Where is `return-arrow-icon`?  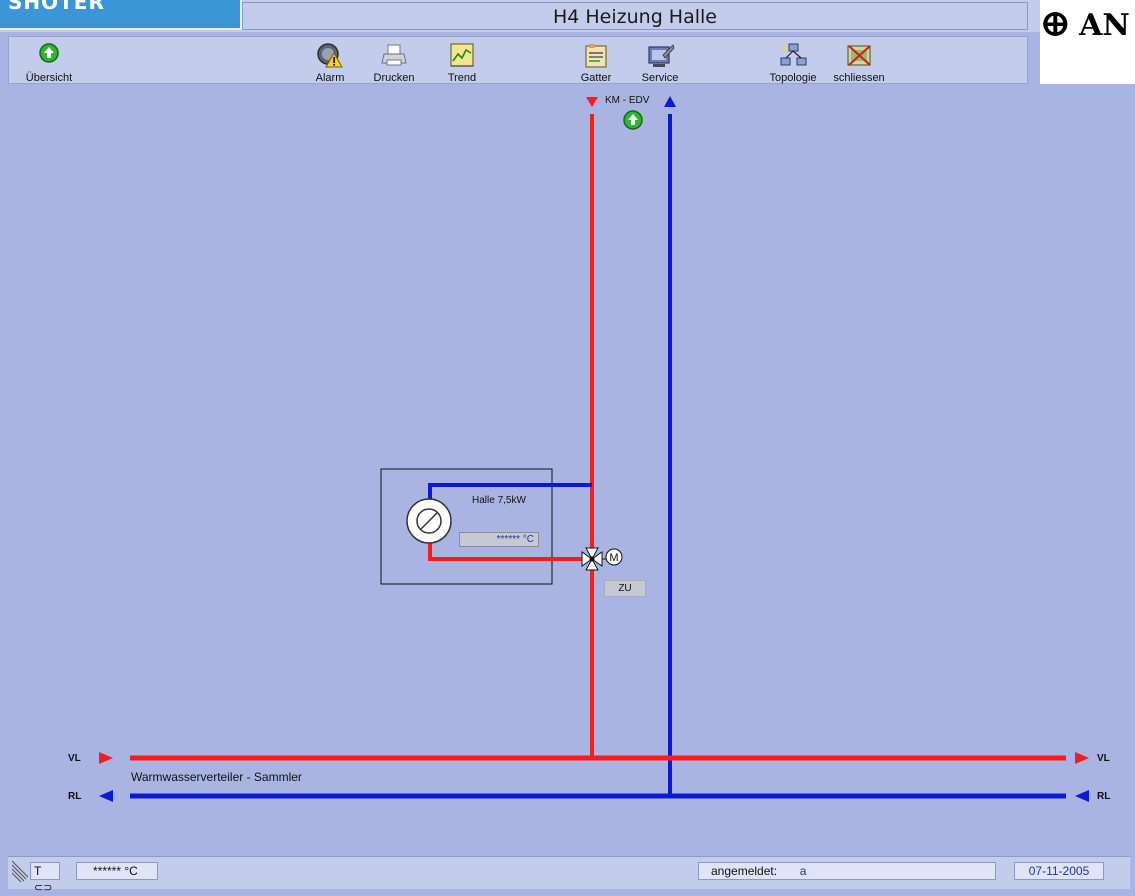 return-arrow-icon is located at coordinates (670, 101).